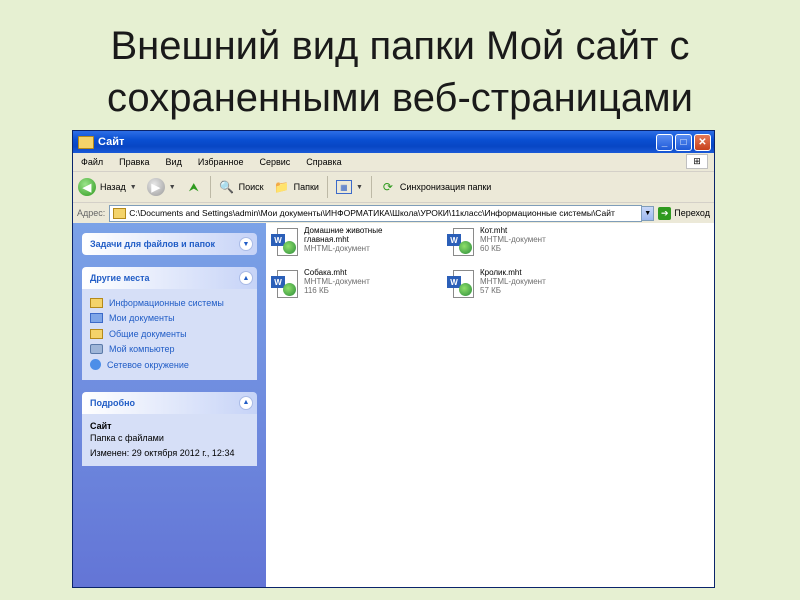  I want to click on forward-arrow-icon: ▶, so click(155, 187).